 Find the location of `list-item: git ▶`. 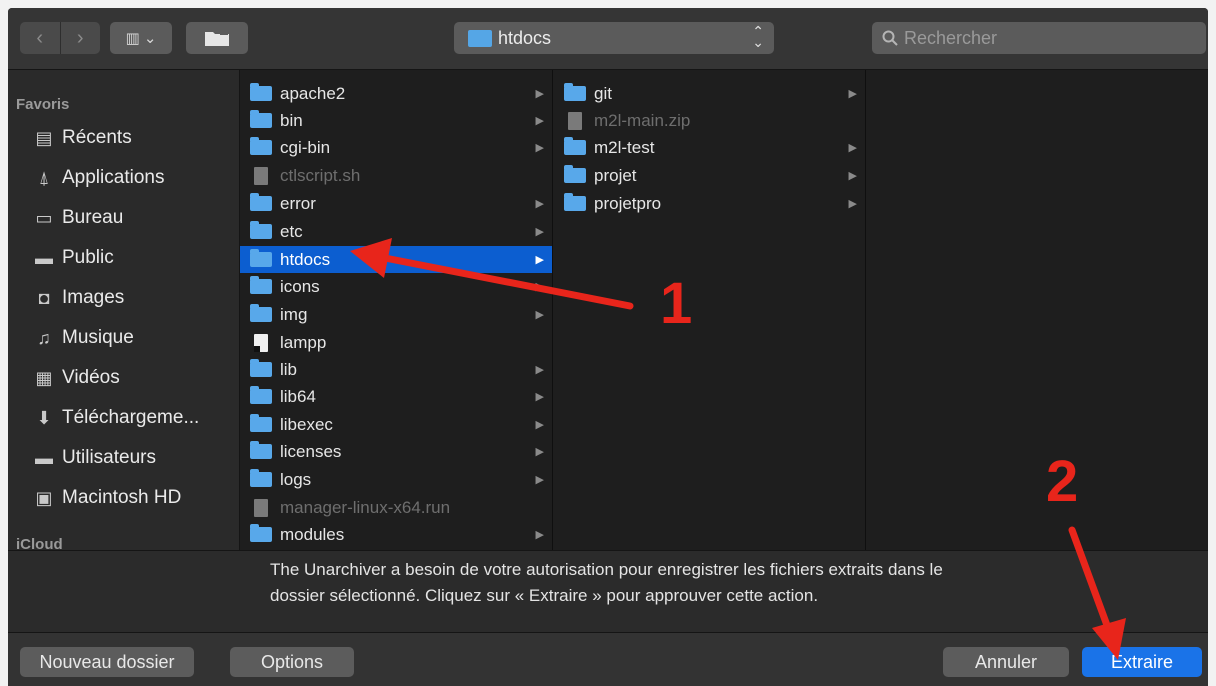

list-item: git ▶ is located at coordinates (709, 93).